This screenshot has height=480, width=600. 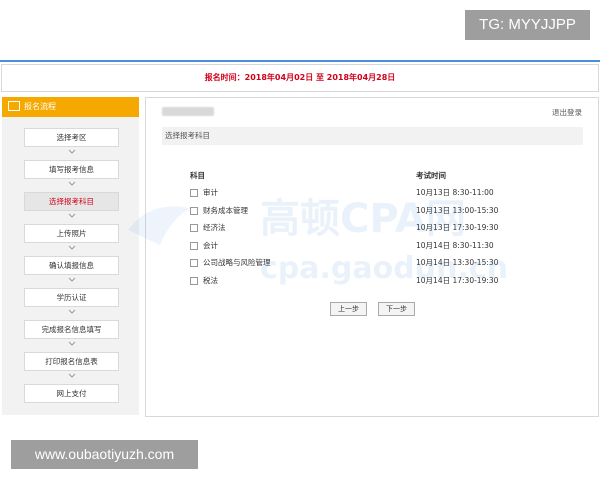 I want to click on subject-row: 经济法 10月13日 17:30-19:30, so click(x=355, y=228).